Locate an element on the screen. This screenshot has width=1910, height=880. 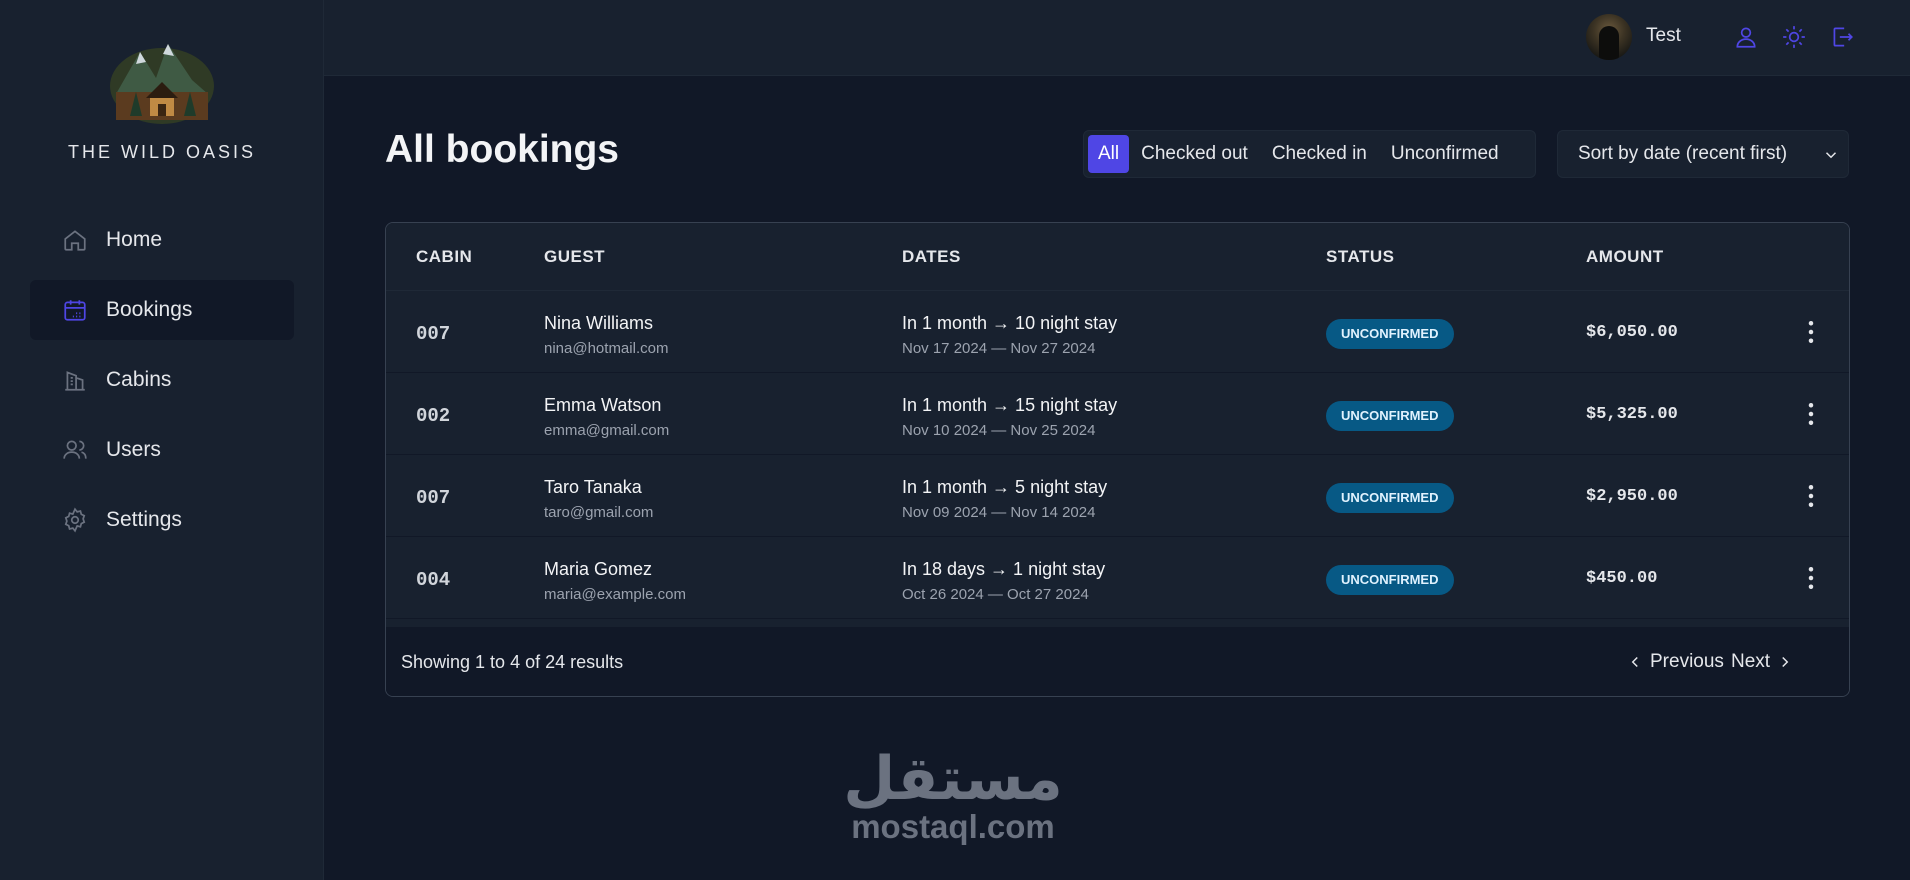
sidebar-item-home: Home is located at coordinates (162, 240).